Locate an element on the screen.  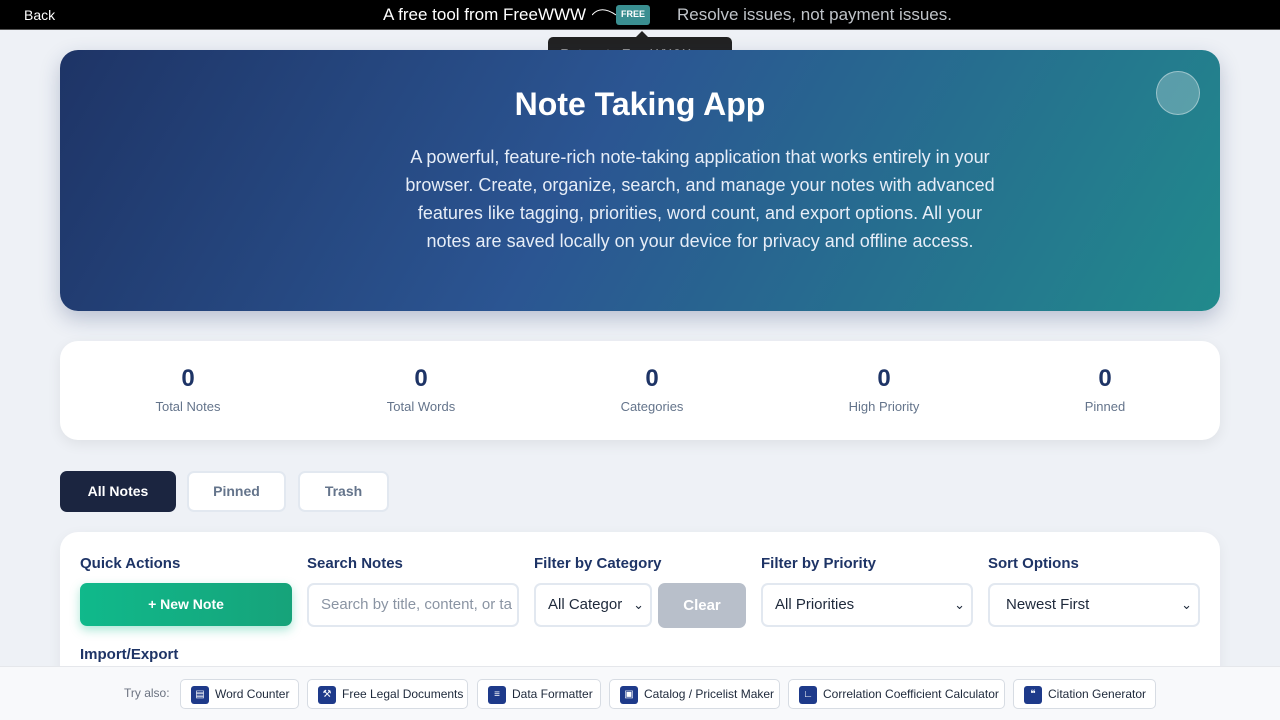
stat-categories: 0 Categories is located at coordinates (652, 389).